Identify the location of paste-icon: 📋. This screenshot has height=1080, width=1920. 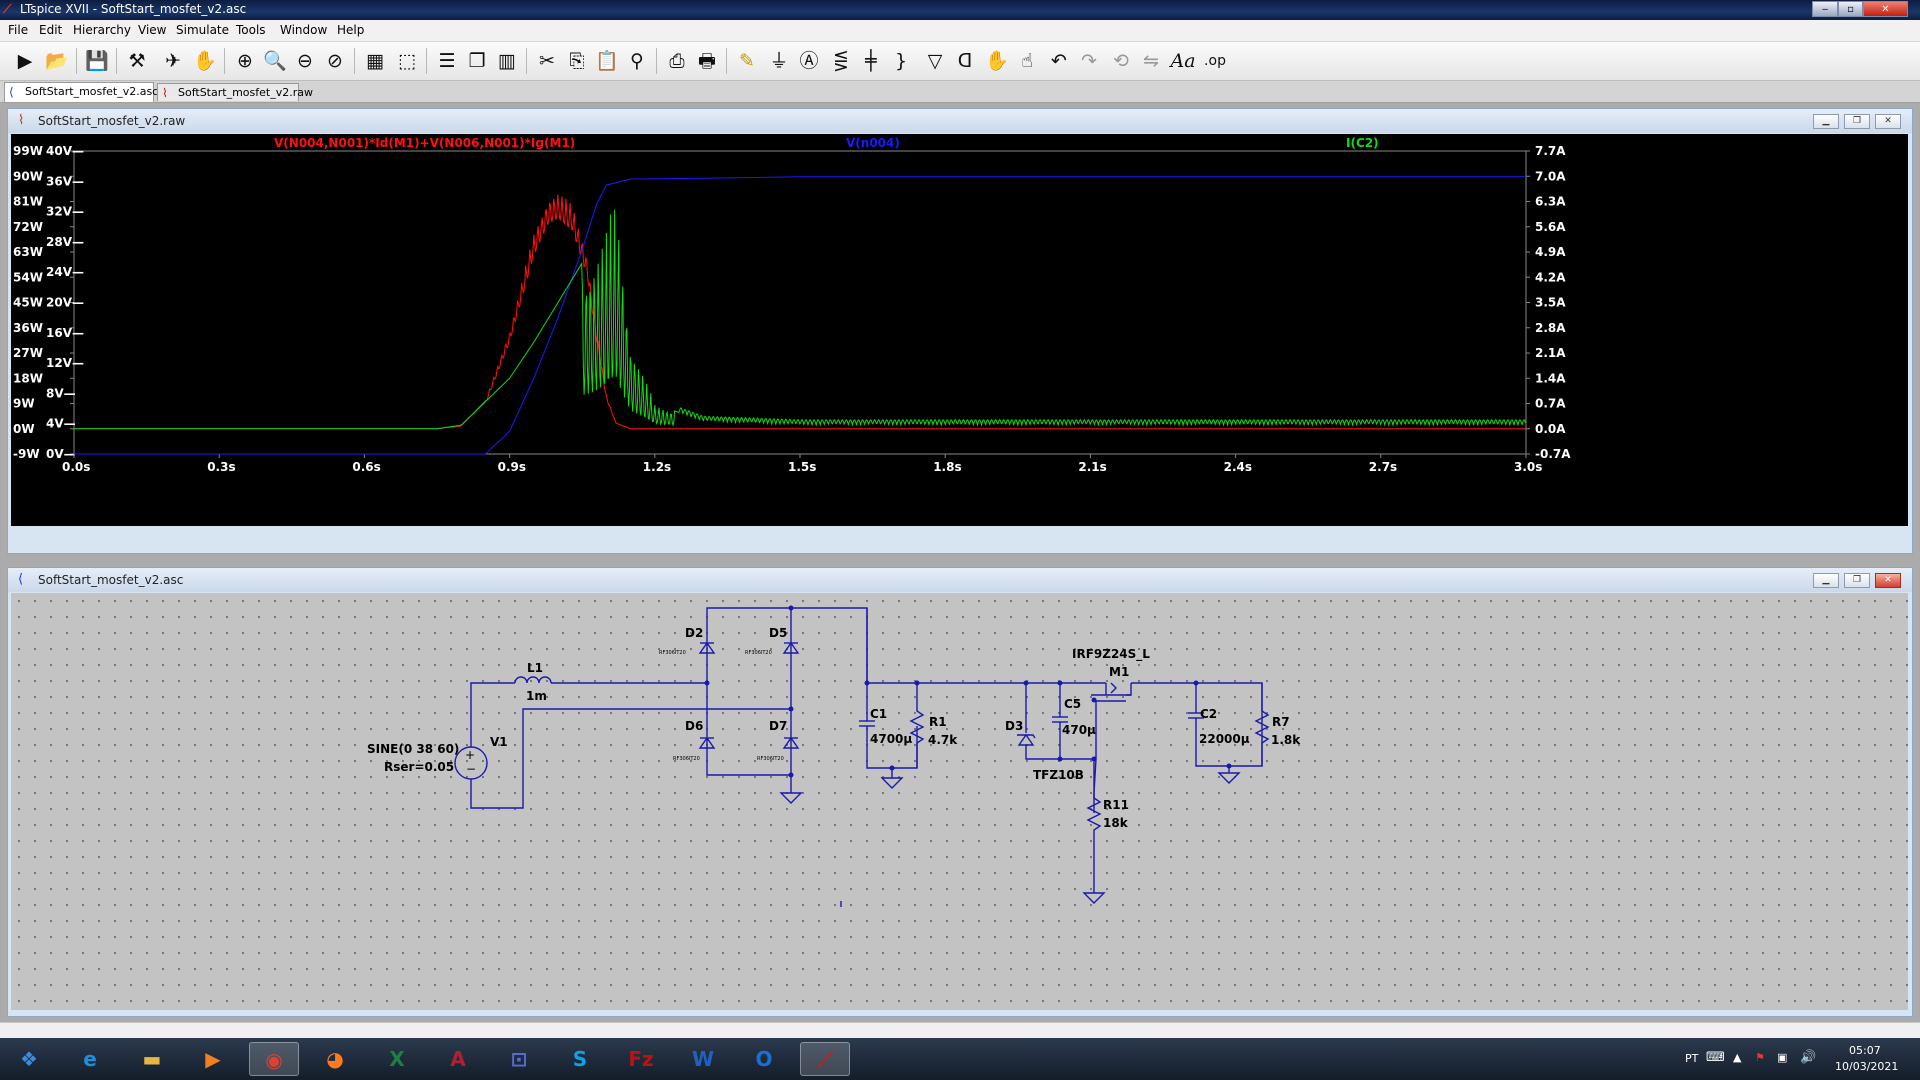
(607, 61).